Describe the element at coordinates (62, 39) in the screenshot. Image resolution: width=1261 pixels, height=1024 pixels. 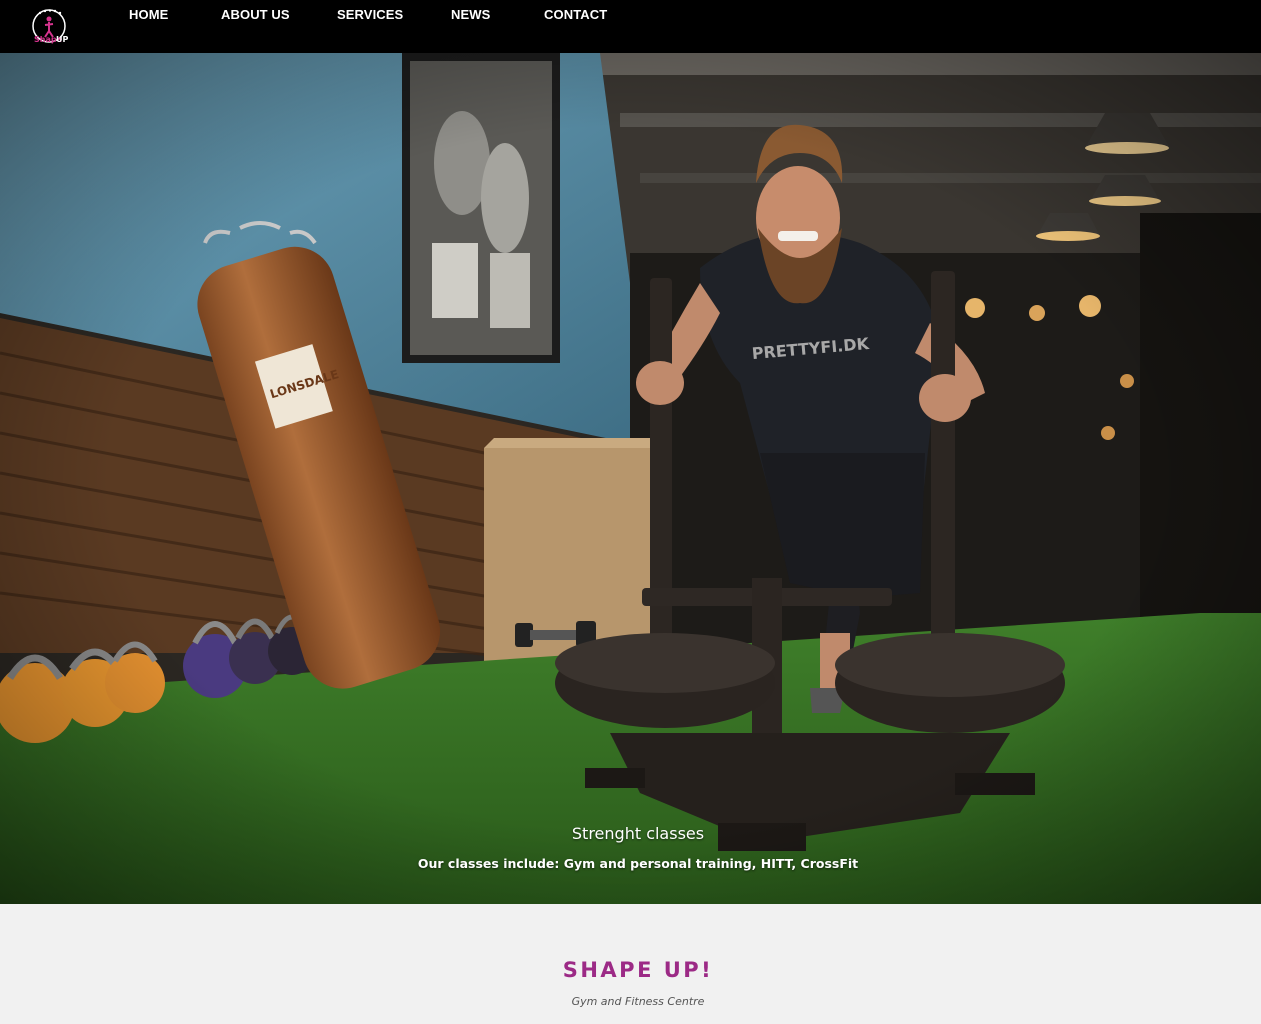
I see `svg-text: UP!` at that location.